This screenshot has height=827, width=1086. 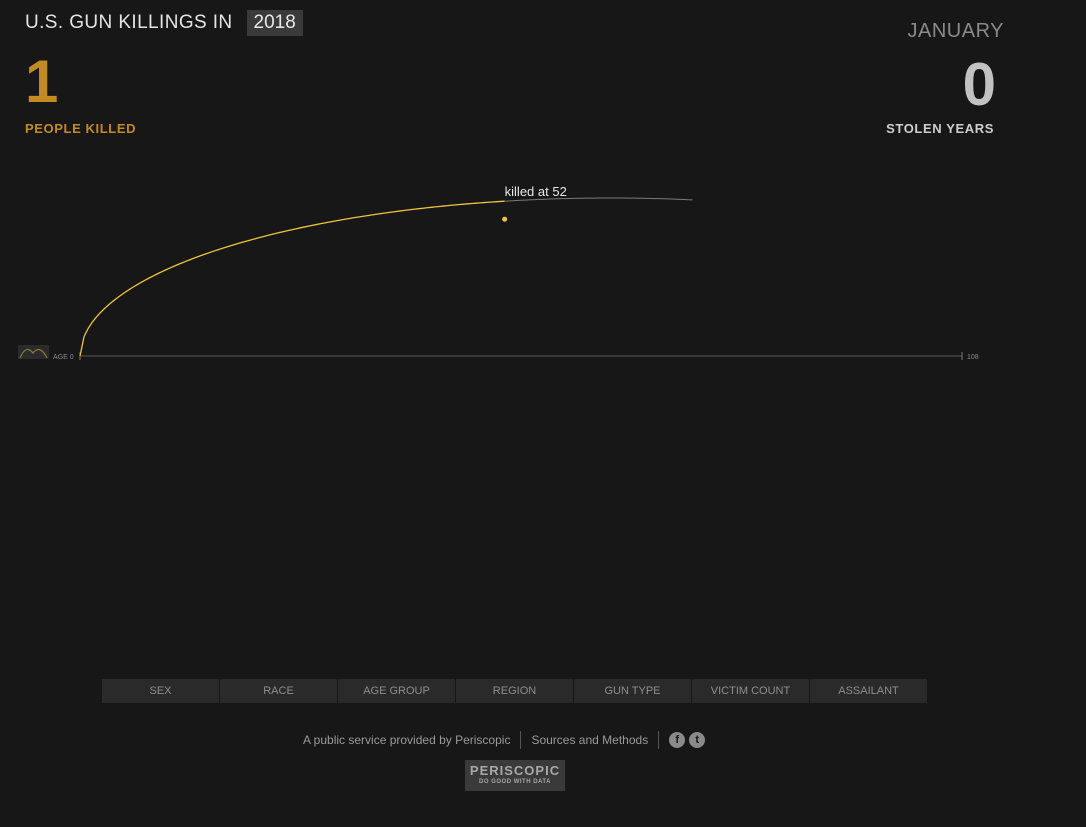 What do you see at coordinates (274, 23) in the screenshot?
I see `year-selector: 2018` at bounding box center [274, 23].